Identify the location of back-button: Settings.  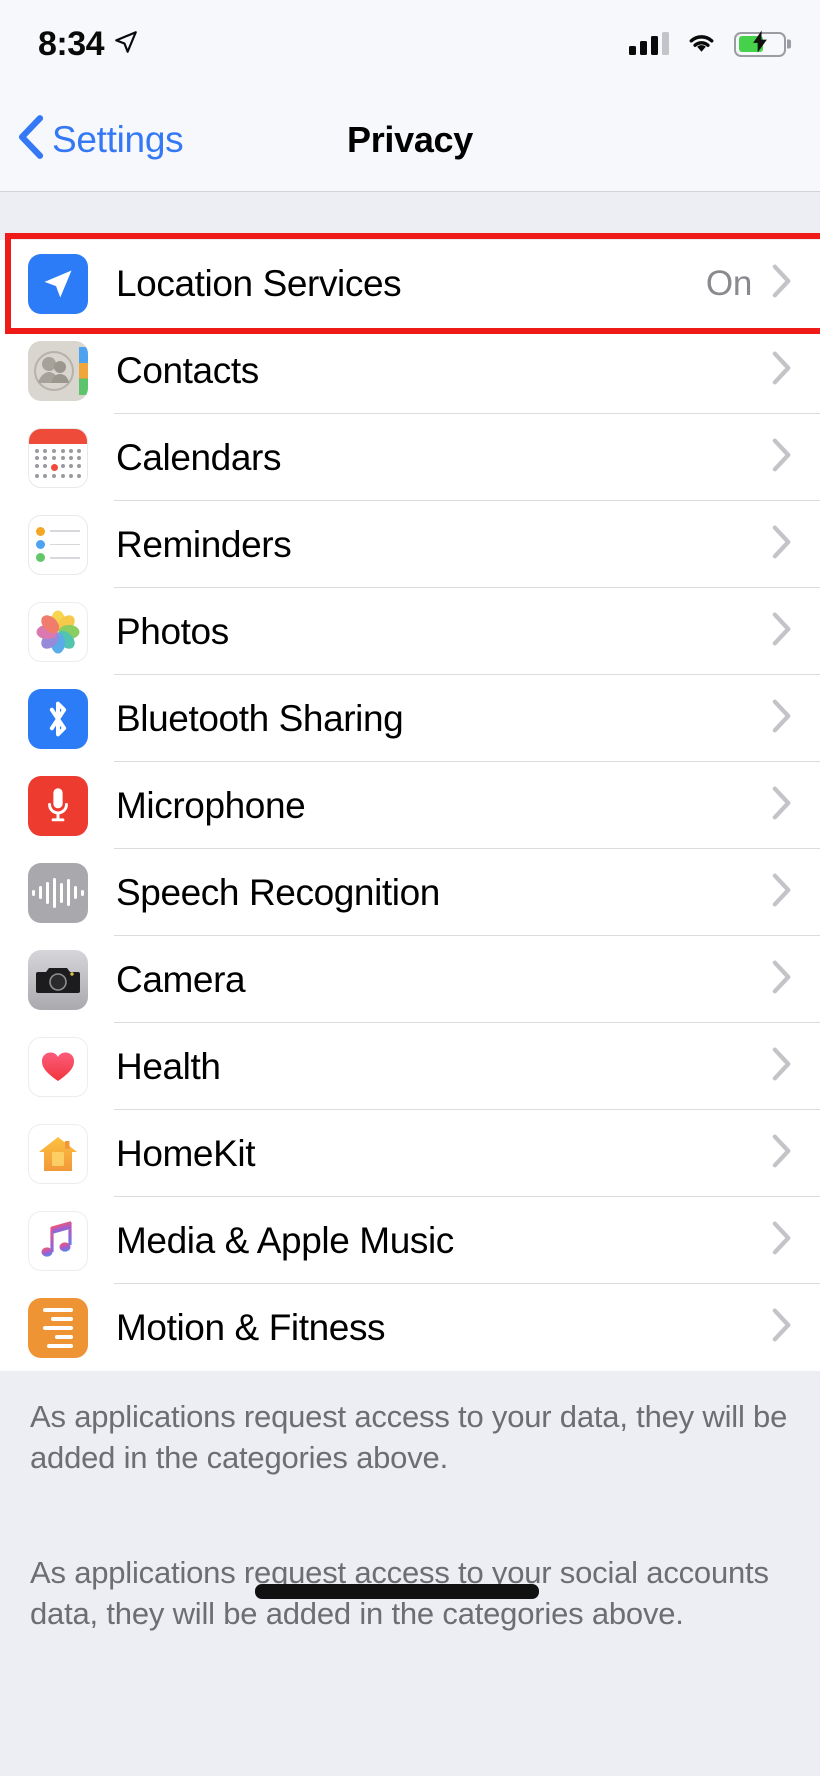
(92, 139).